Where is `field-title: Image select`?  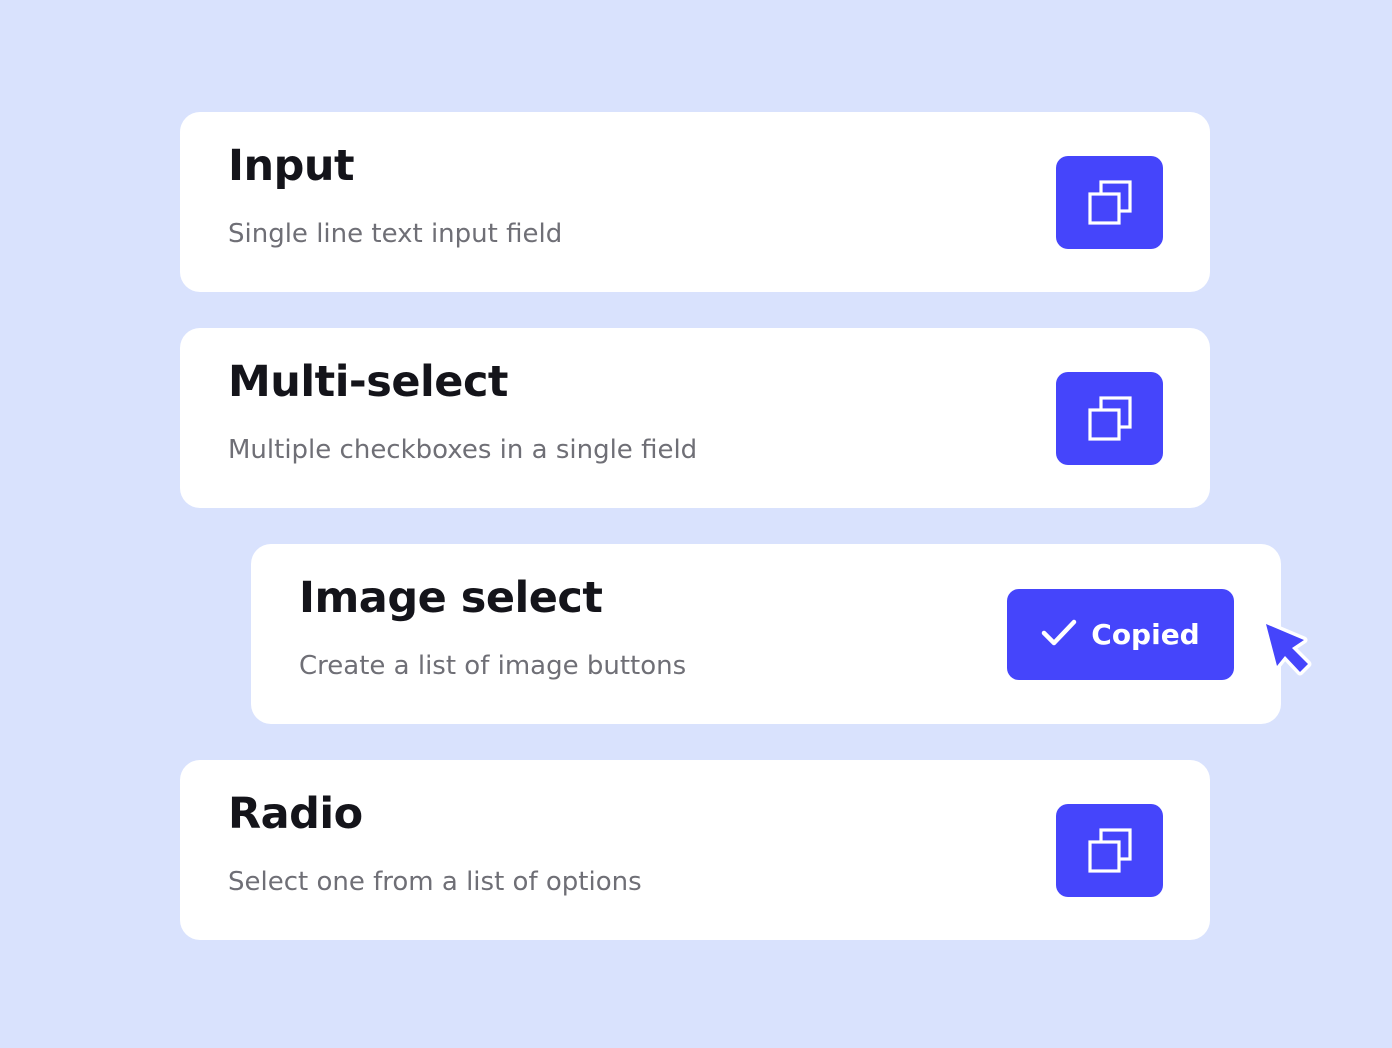
field-title: Image select is located at coordinates (451, 598).